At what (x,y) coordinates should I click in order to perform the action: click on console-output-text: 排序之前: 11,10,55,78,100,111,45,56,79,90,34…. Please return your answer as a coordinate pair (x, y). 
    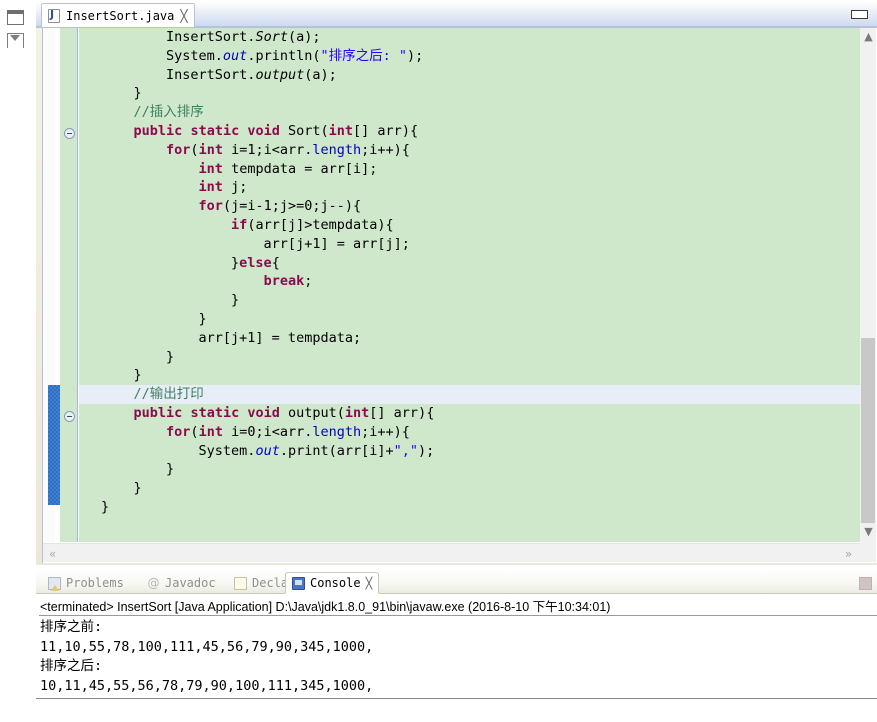
    Looking at the image, I should click on (207, 656).